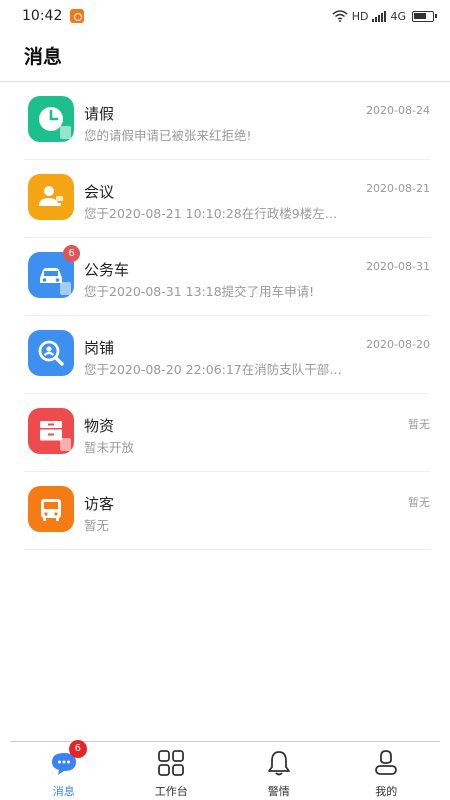  What do you see at coordinates (227, 433) in the screenshot?
I see `list-item: 物资 暂未开放 暂无` at bounding box center [227, 433].